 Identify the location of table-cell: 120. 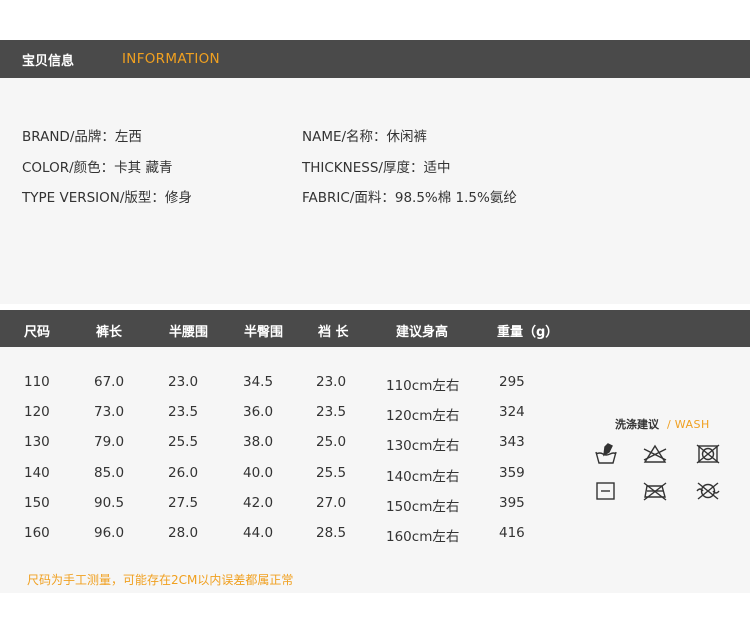
(37, 412).